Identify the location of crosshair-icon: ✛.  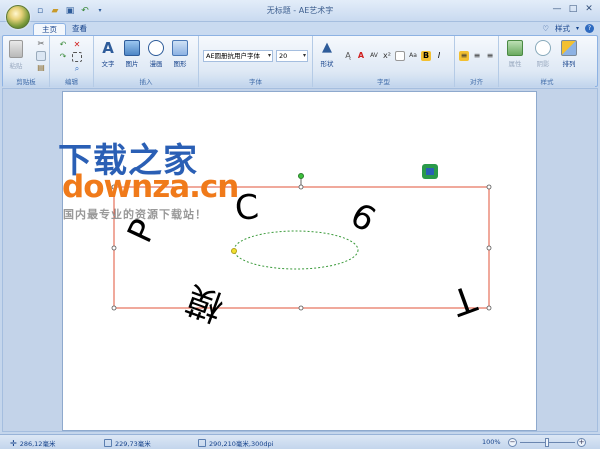
(13, 443).